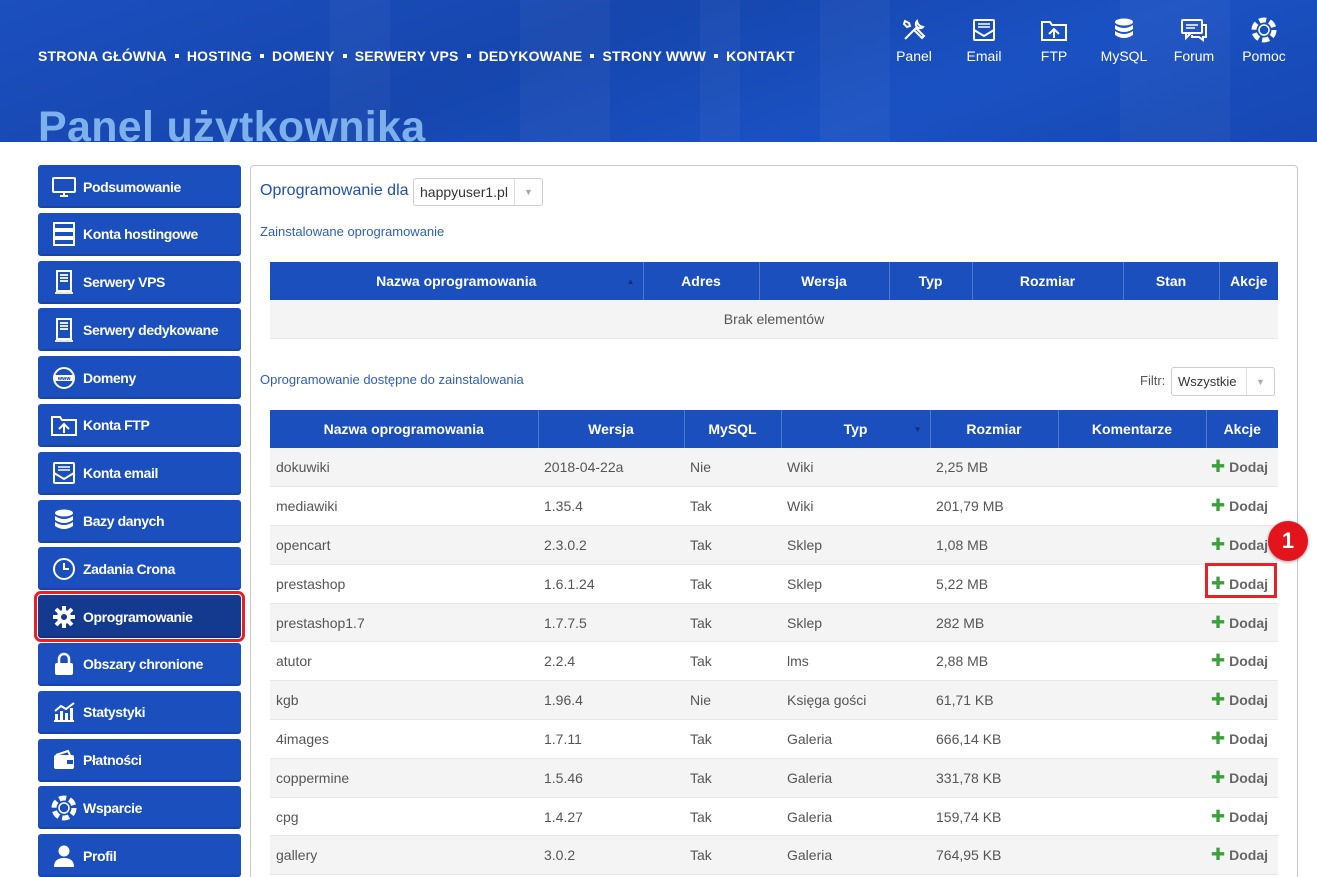 Image resolution: width=1317 pixels, height=877 pixels. What do you see at coordinates (1194, 30) in the screenshot?
I see `forum-icon` at bounding box center [1194, 30].